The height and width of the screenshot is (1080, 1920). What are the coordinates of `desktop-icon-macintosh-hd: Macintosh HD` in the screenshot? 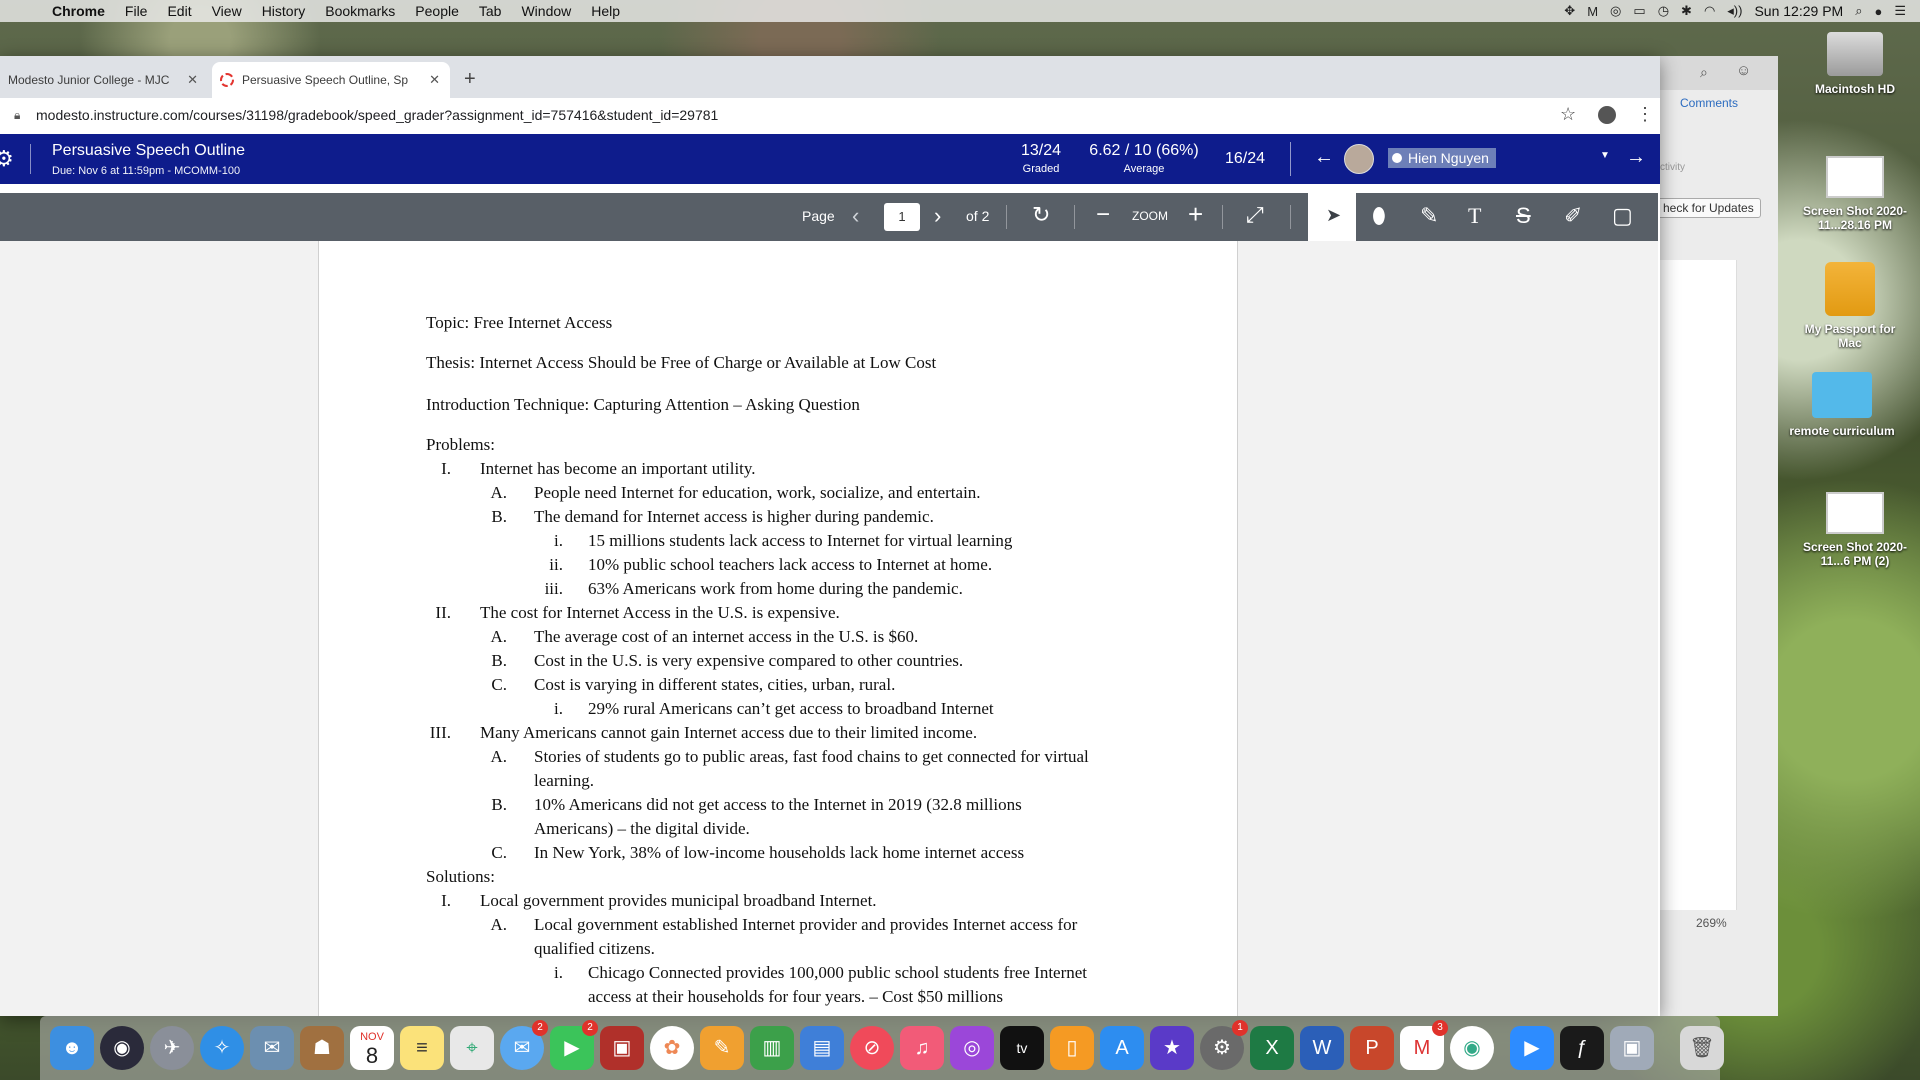 It's located at (1855, 64).